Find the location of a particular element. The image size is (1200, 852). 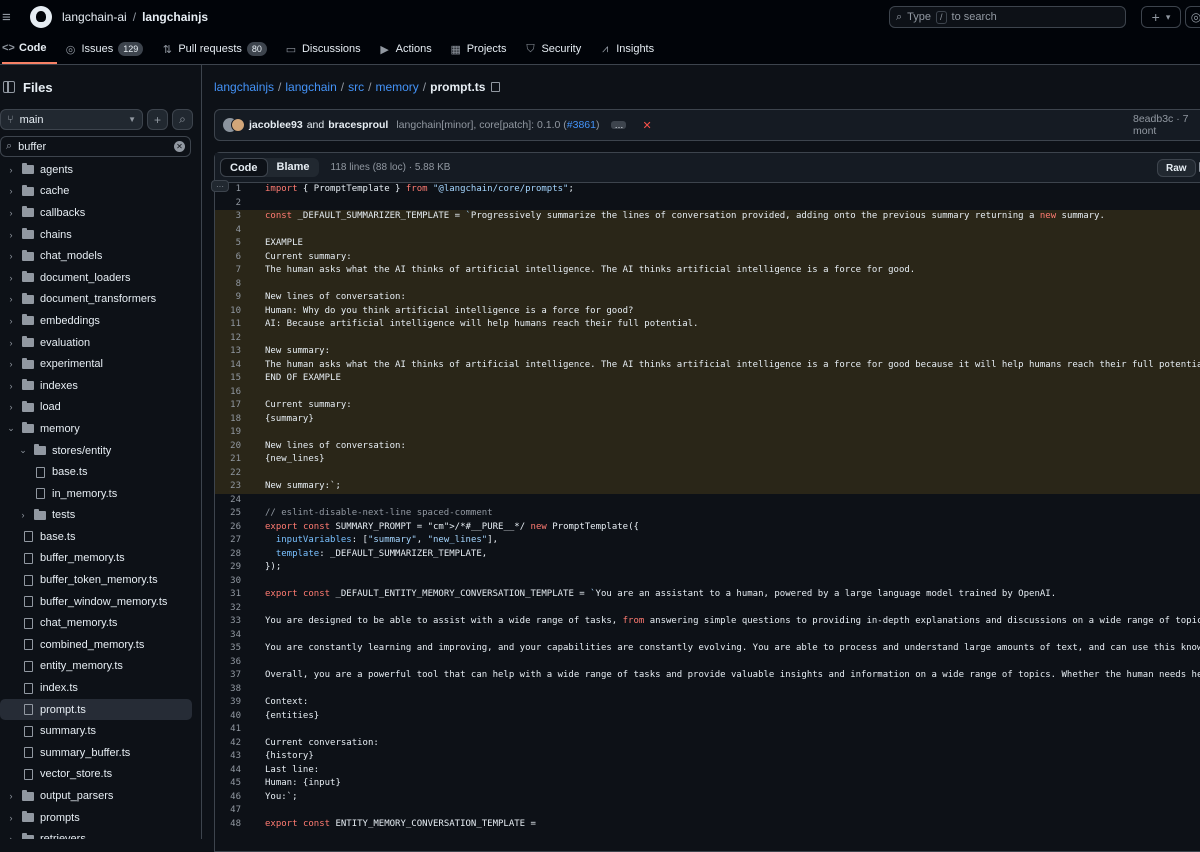

search-input: ⌕ Type / to search is located at coordinates (1007, 17).